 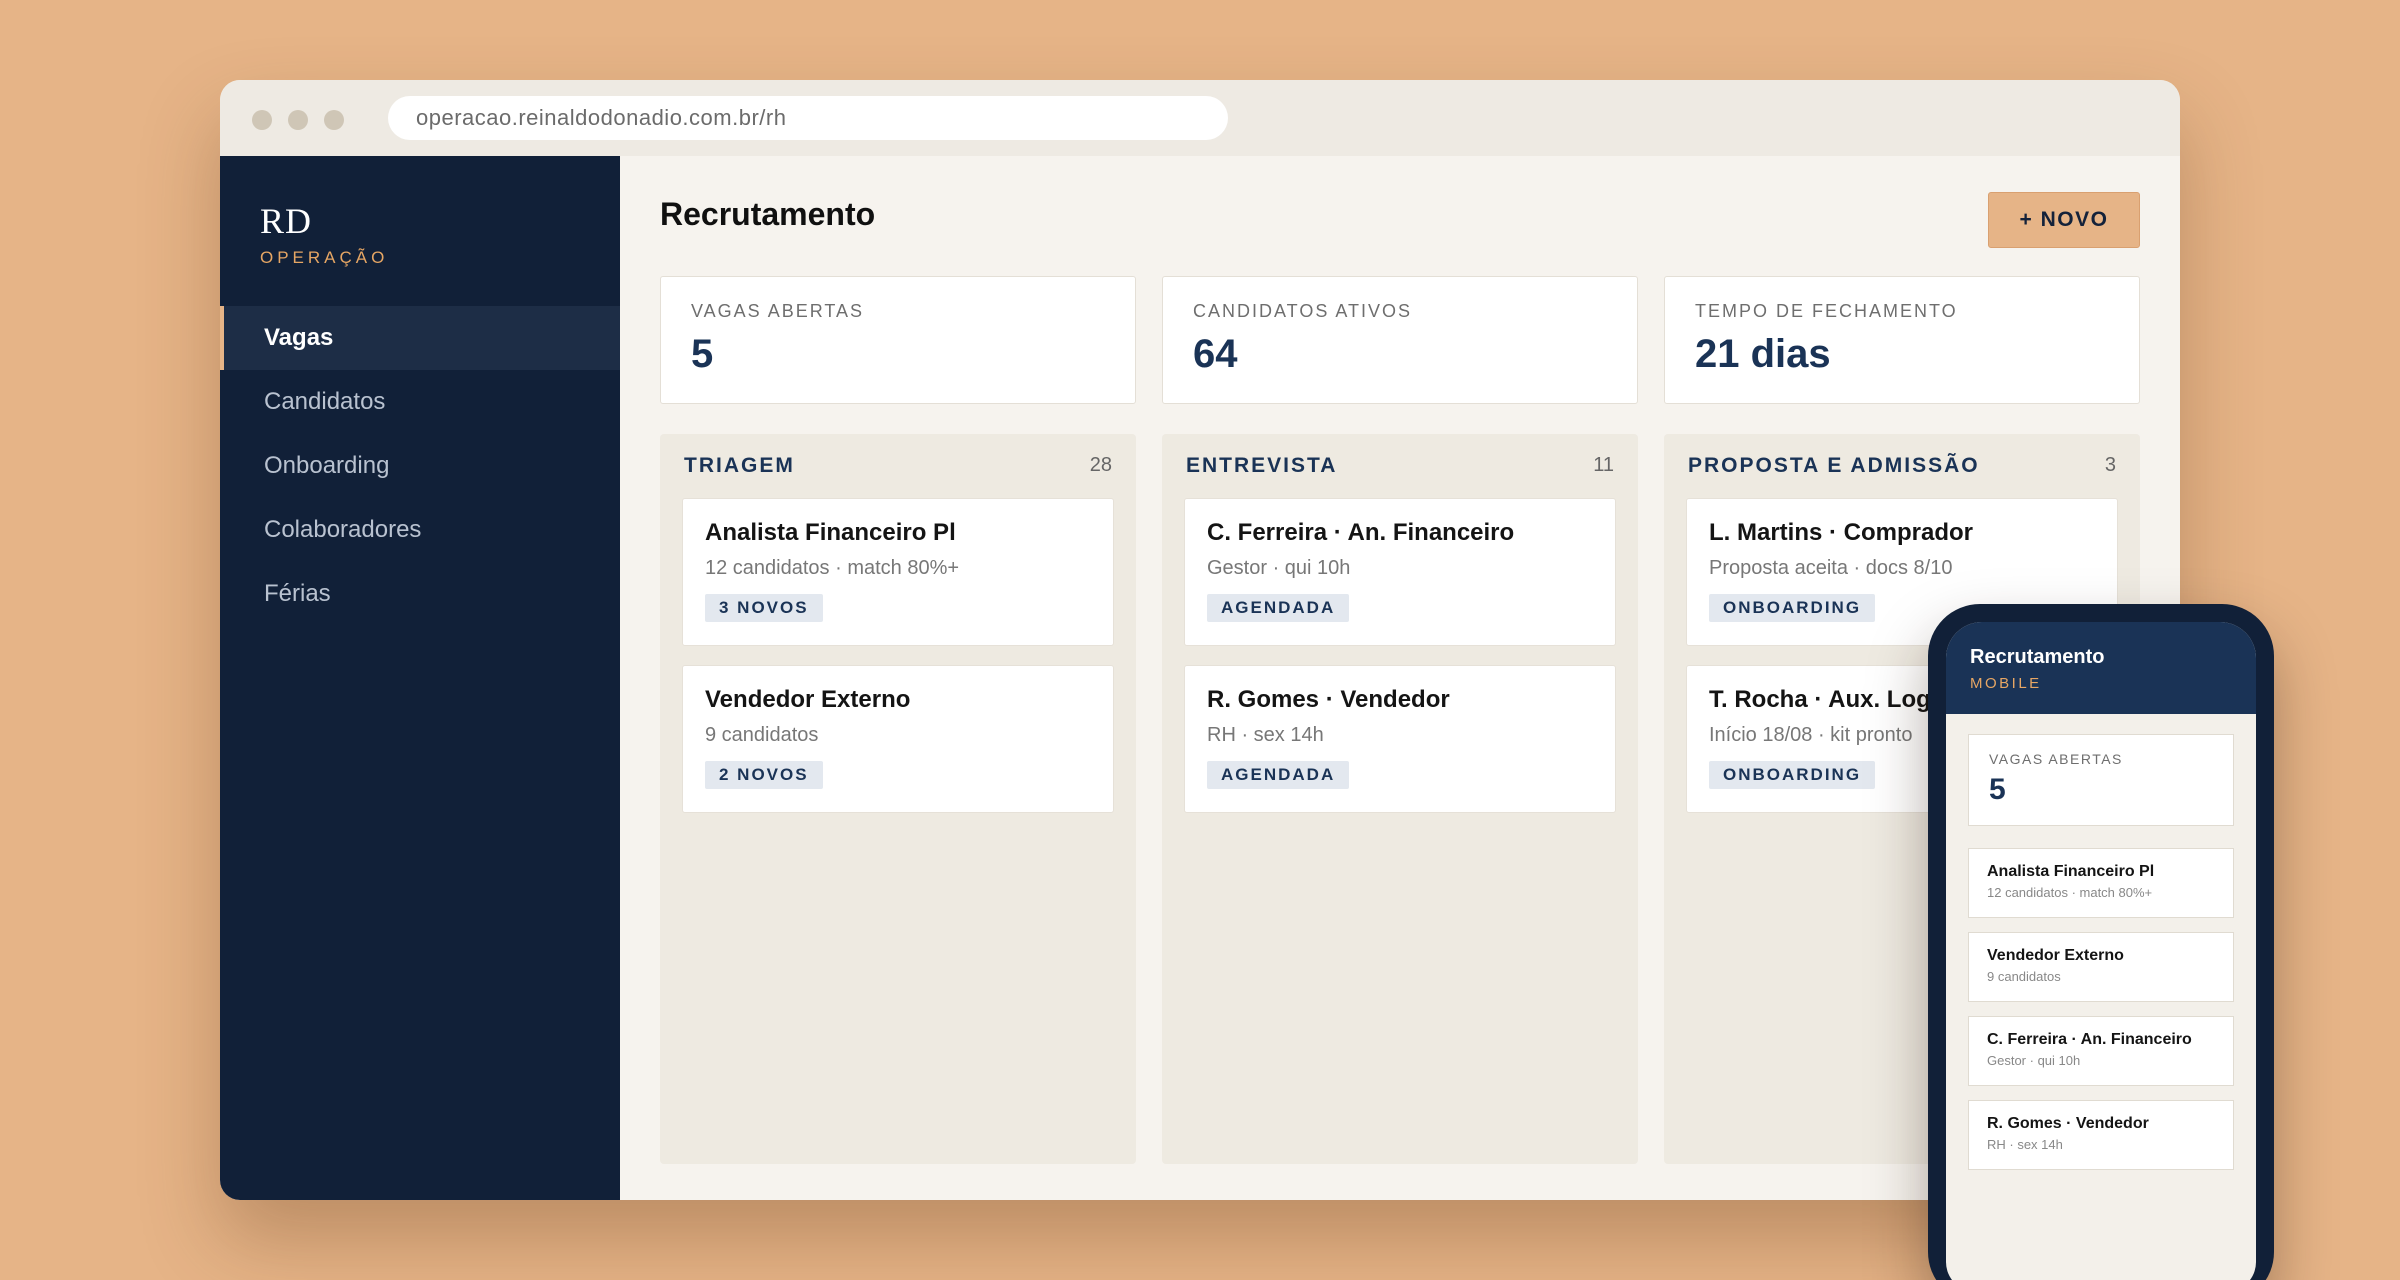 I want to click on window-close-dot, so click(x=262, y=120).